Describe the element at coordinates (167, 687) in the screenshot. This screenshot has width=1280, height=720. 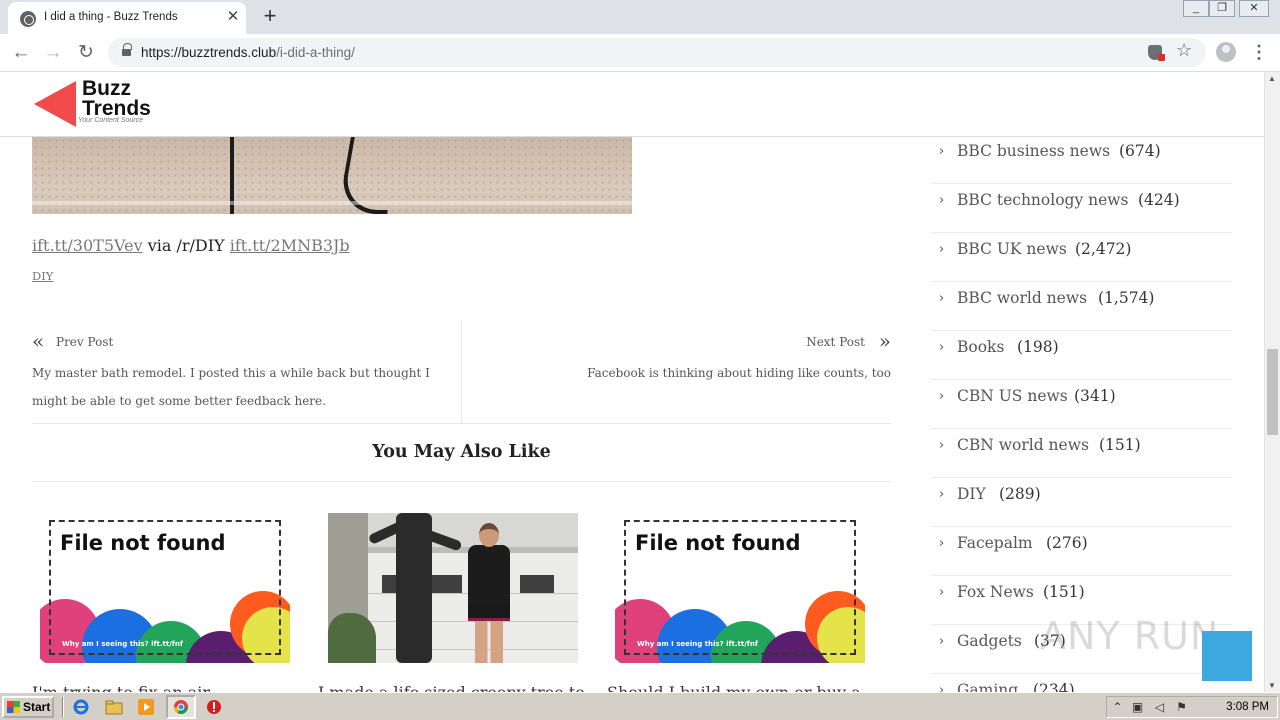
I see `related-card-title: I'm trying to fix an air` at that location.